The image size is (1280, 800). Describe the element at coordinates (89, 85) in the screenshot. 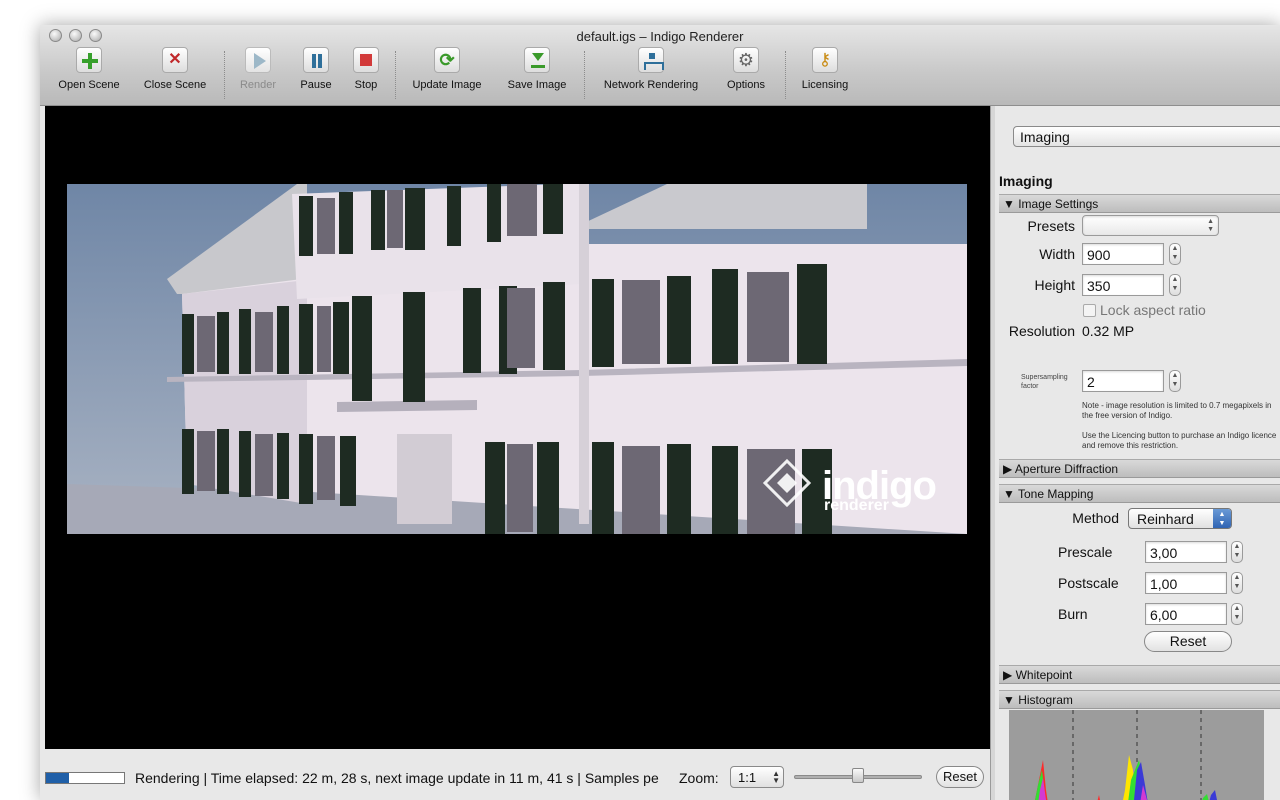

I see `open-scene-label: Open Scene` at that location.